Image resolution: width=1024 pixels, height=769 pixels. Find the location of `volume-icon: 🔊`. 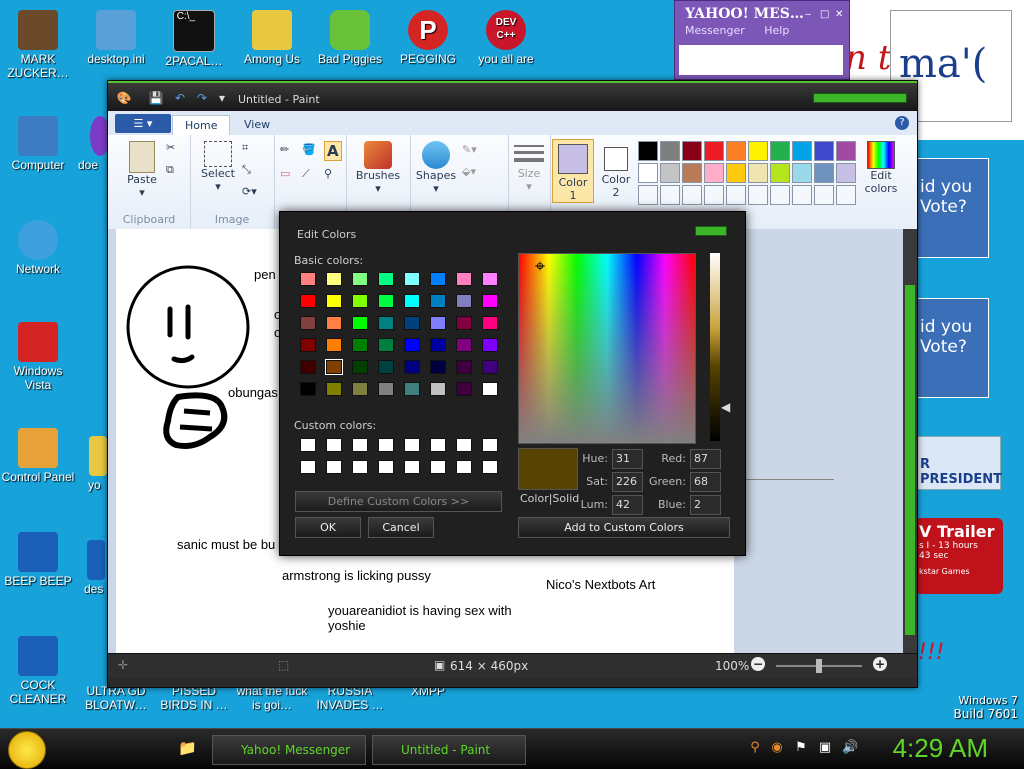

volume-icon: 🔊 is located at coordinates (850, 748).